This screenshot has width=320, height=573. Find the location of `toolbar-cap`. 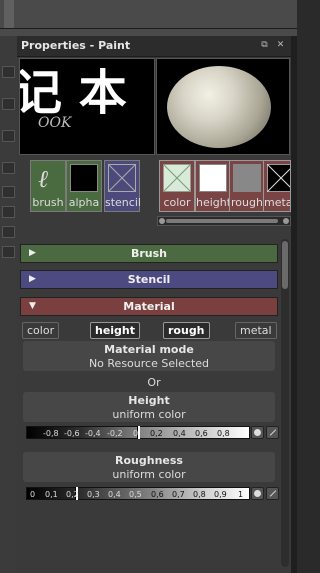

toolbar-cap is located at coordinates (9, 14).